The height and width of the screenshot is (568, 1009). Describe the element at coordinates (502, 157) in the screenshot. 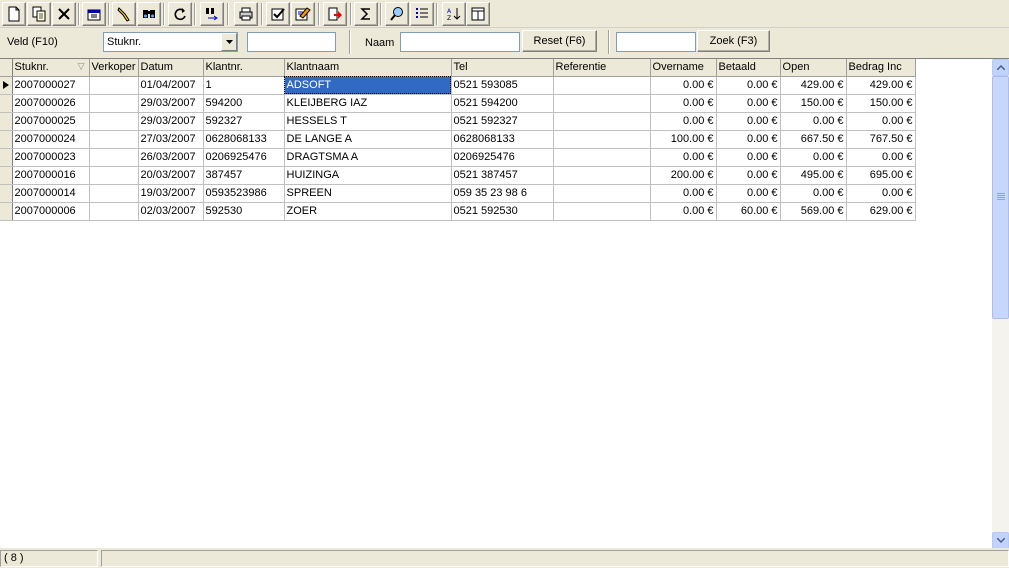

I see `cell-tel: 0206925476` at that location.